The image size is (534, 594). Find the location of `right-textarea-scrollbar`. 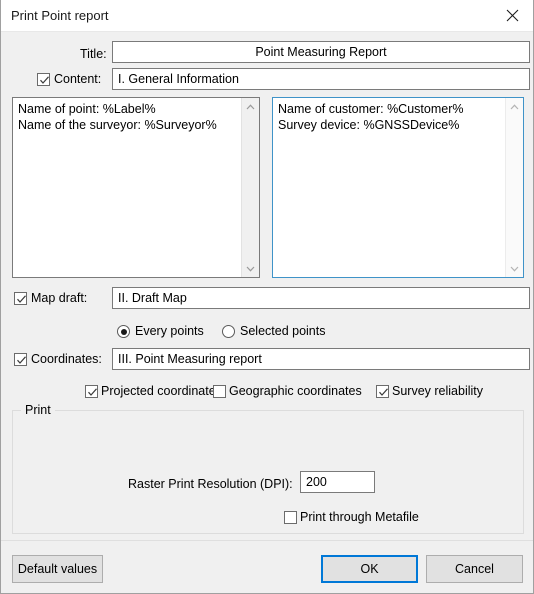

right-textarea-scrollbar is located at coordinates (514, 187).